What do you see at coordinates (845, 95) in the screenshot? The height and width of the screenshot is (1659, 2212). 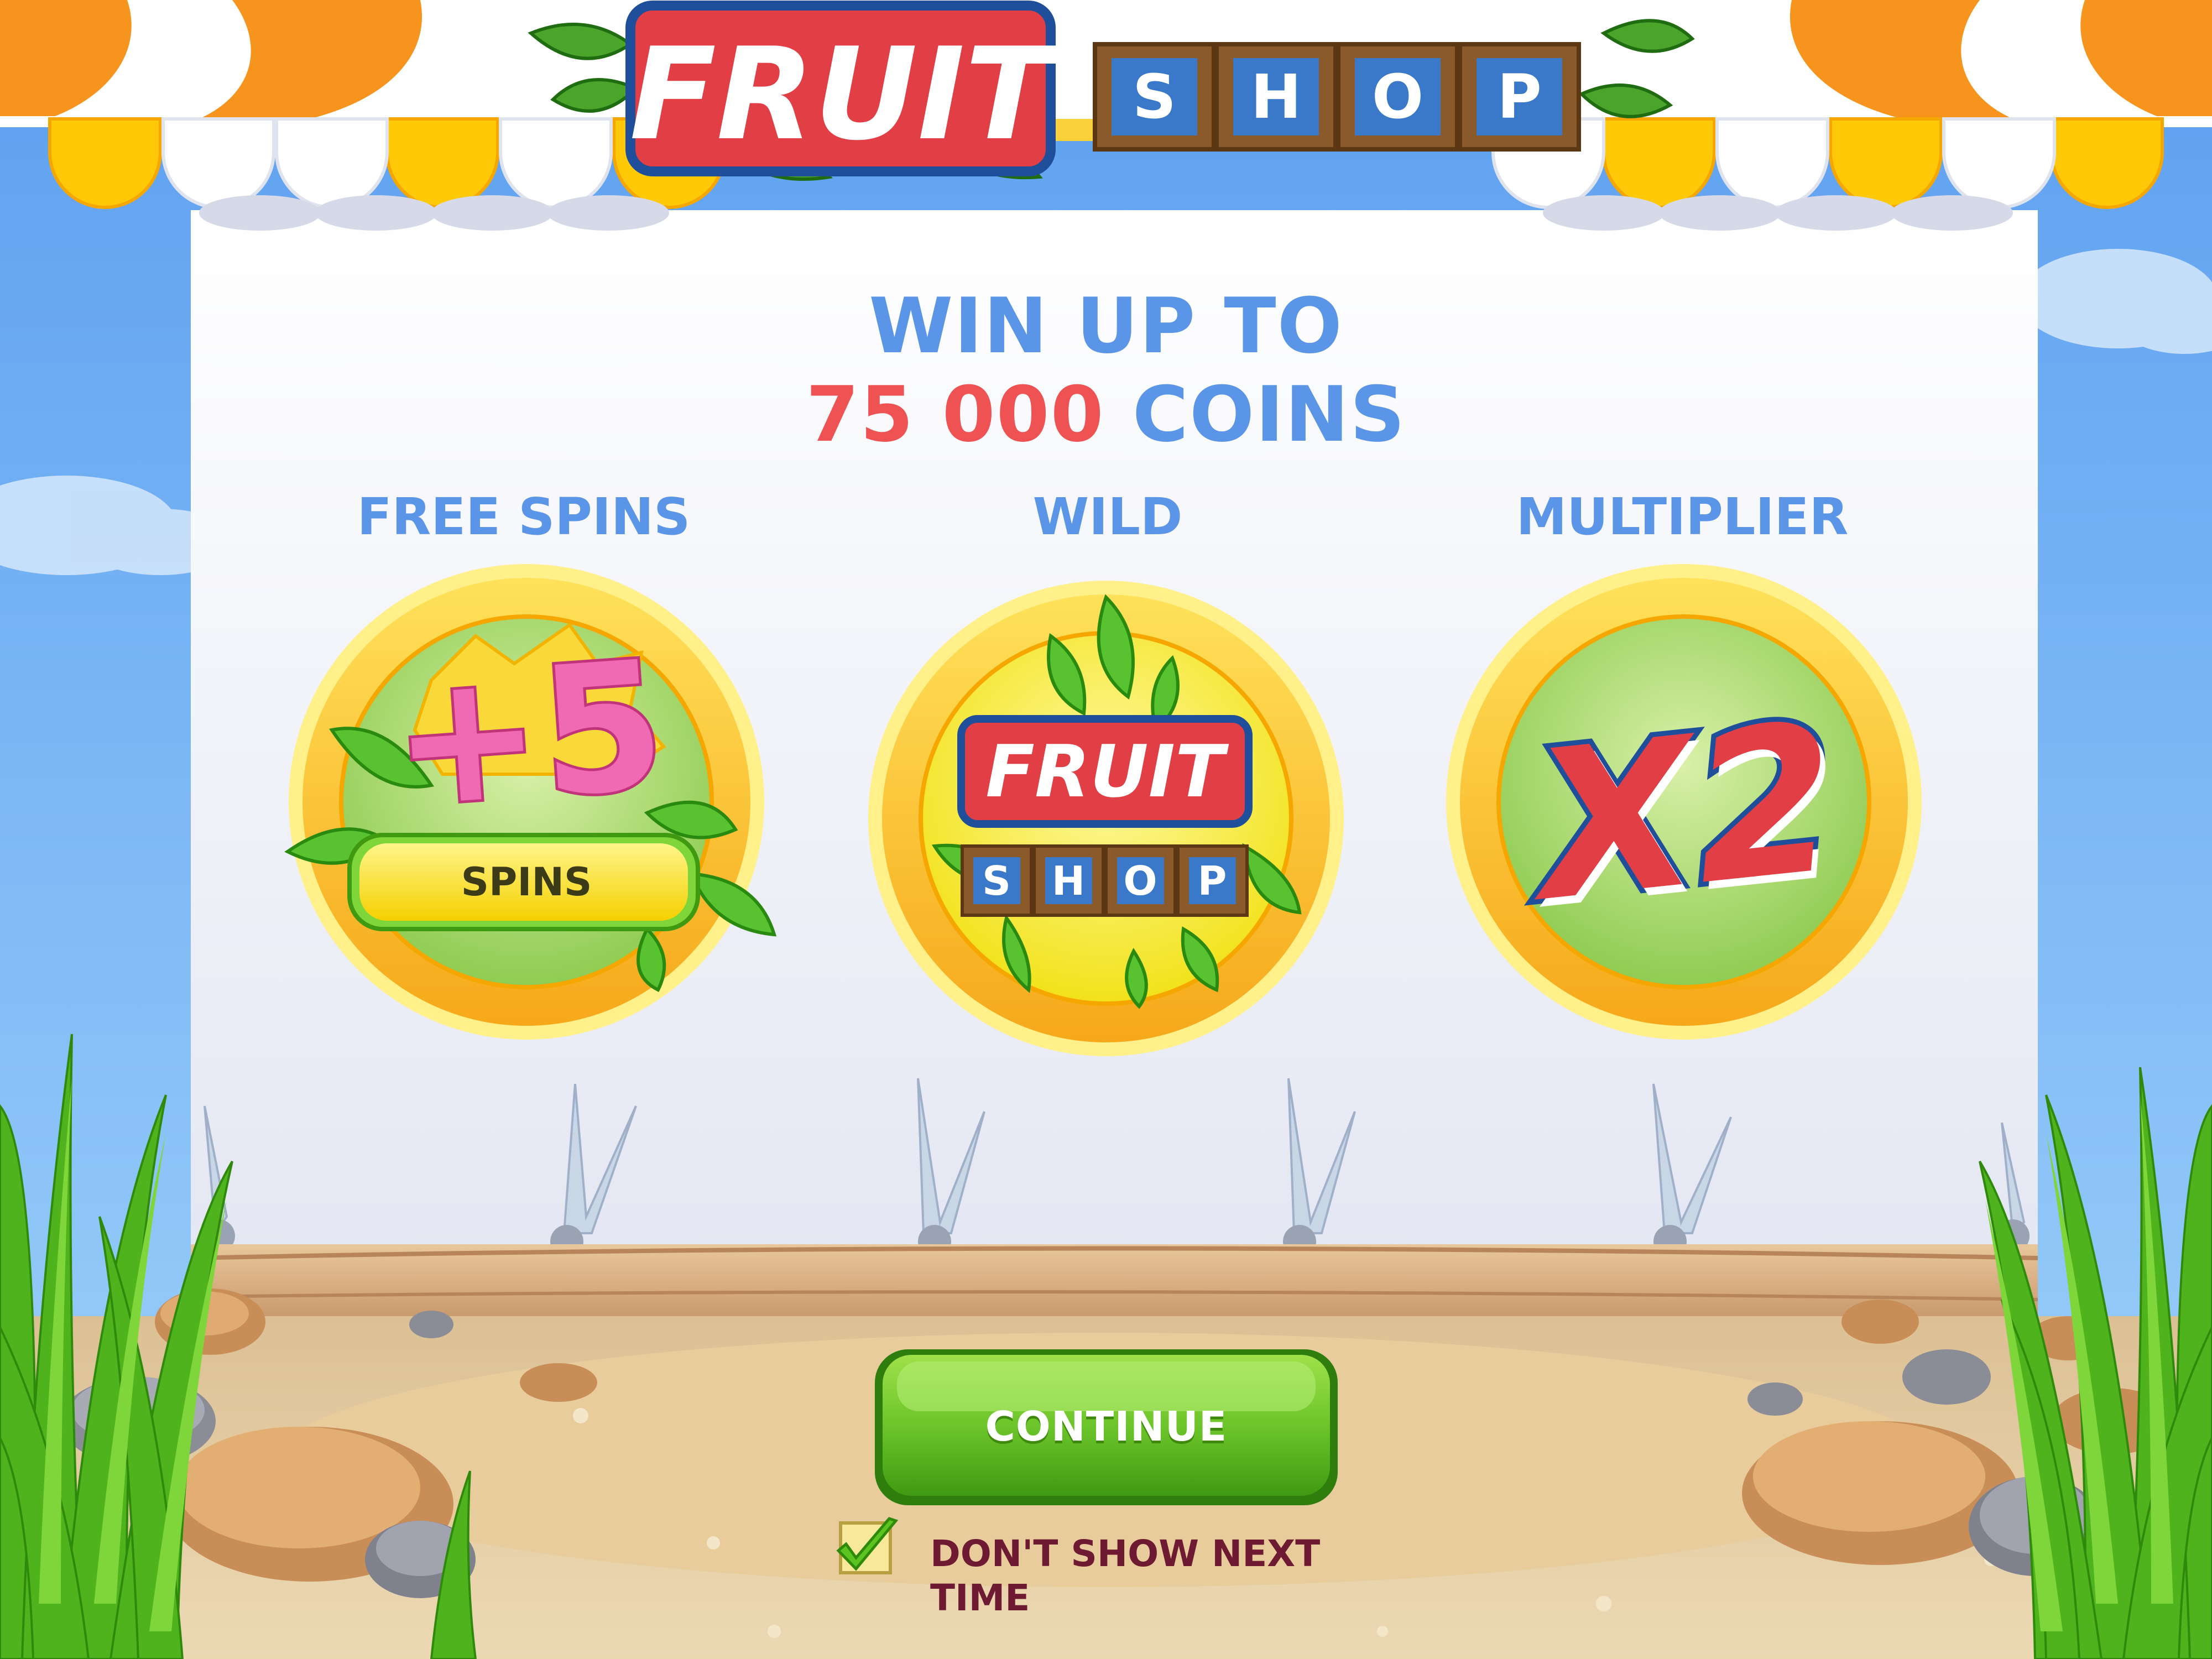 I see `logo-word-fruit: FRUIT` at bounding box center [845, 95].